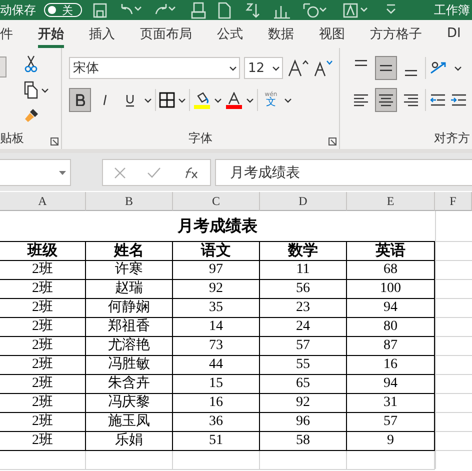 The width and height of the screenshot is (472, 471). What do you see at coordinates (100, 10) in the screenshot?
I see `save-icon` at bounding box center [100, 10].